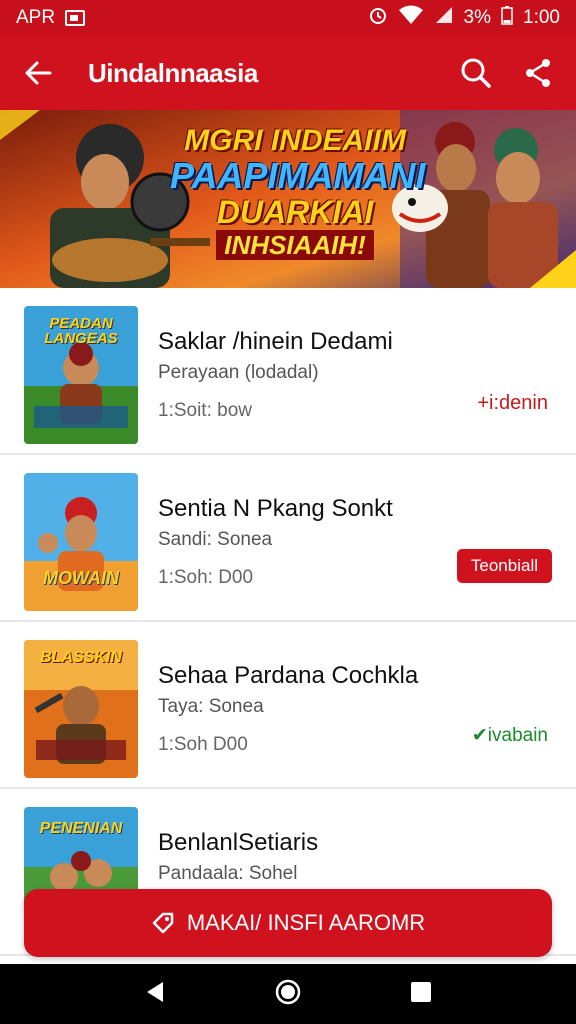 The width and height of the screenshot is (576, 1024). What do you see at coordinates (81, 709) in the screenshot?
I see `game-thumbnail: BLASSKIN` at bounding box center [81, 709].